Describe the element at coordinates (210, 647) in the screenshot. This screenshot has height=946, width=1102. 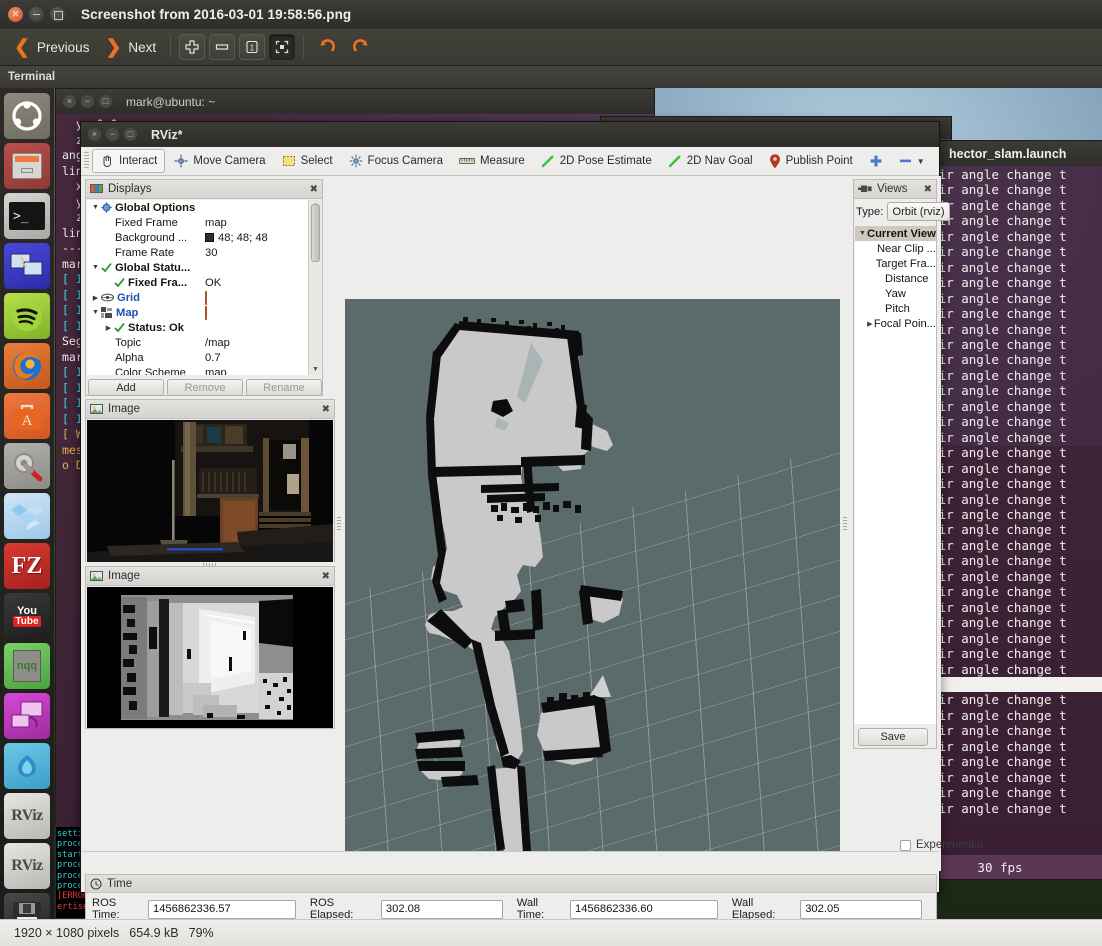
I see `image-panel-depth: Image ✖` at that location.